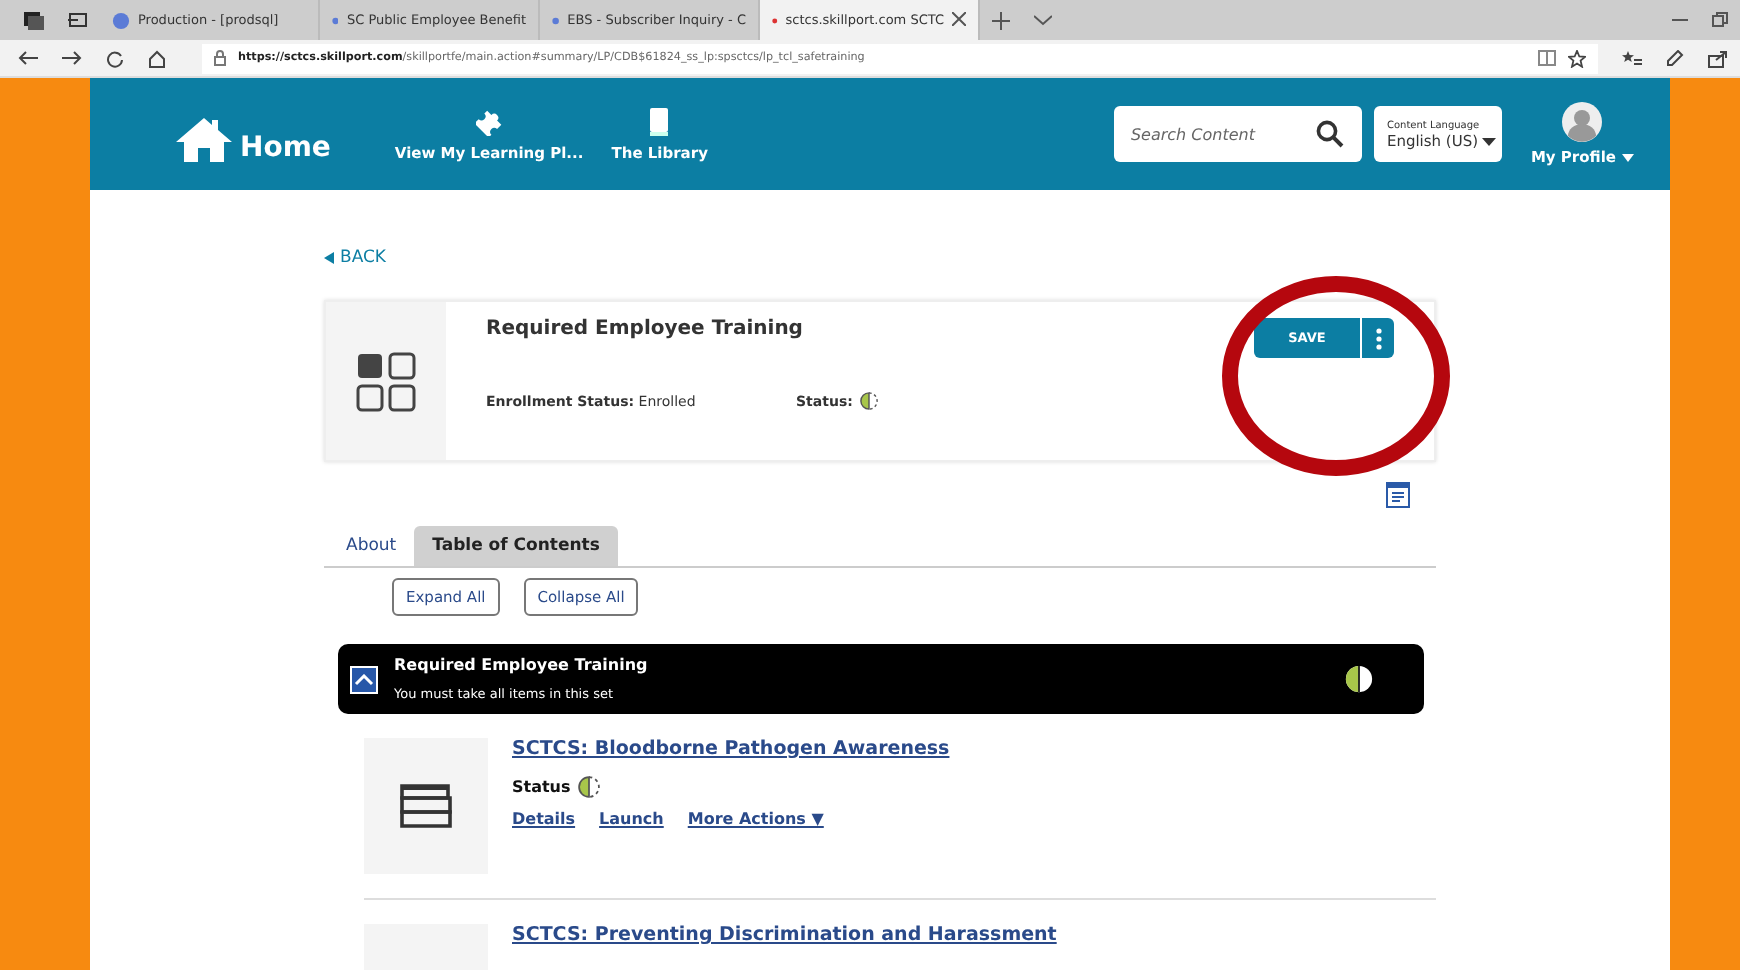  Describe the element at coordinates (426, 806) in the screenshot. I see `books-icon` at that location.